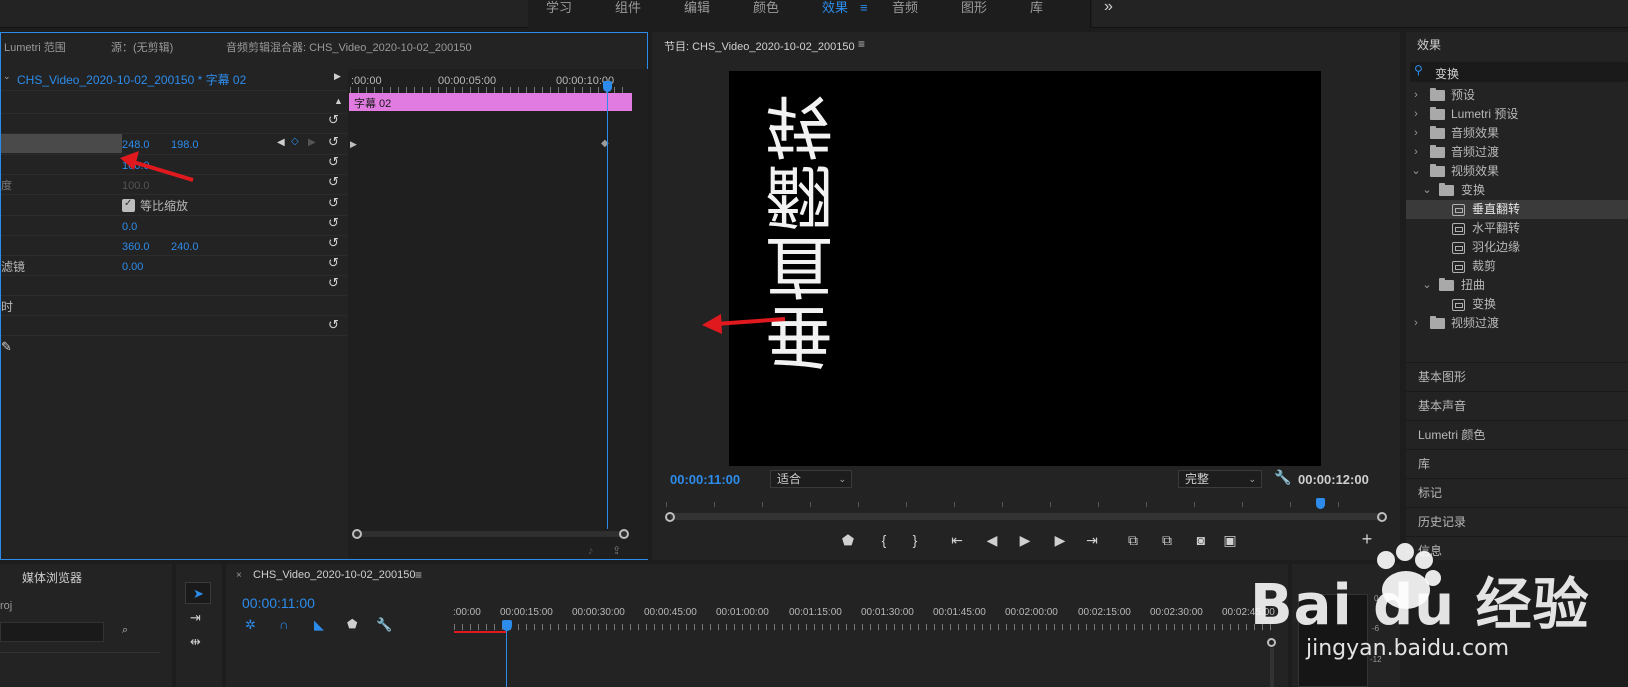  I want to click on red-arrow-program-monitor, so click(744, 324).